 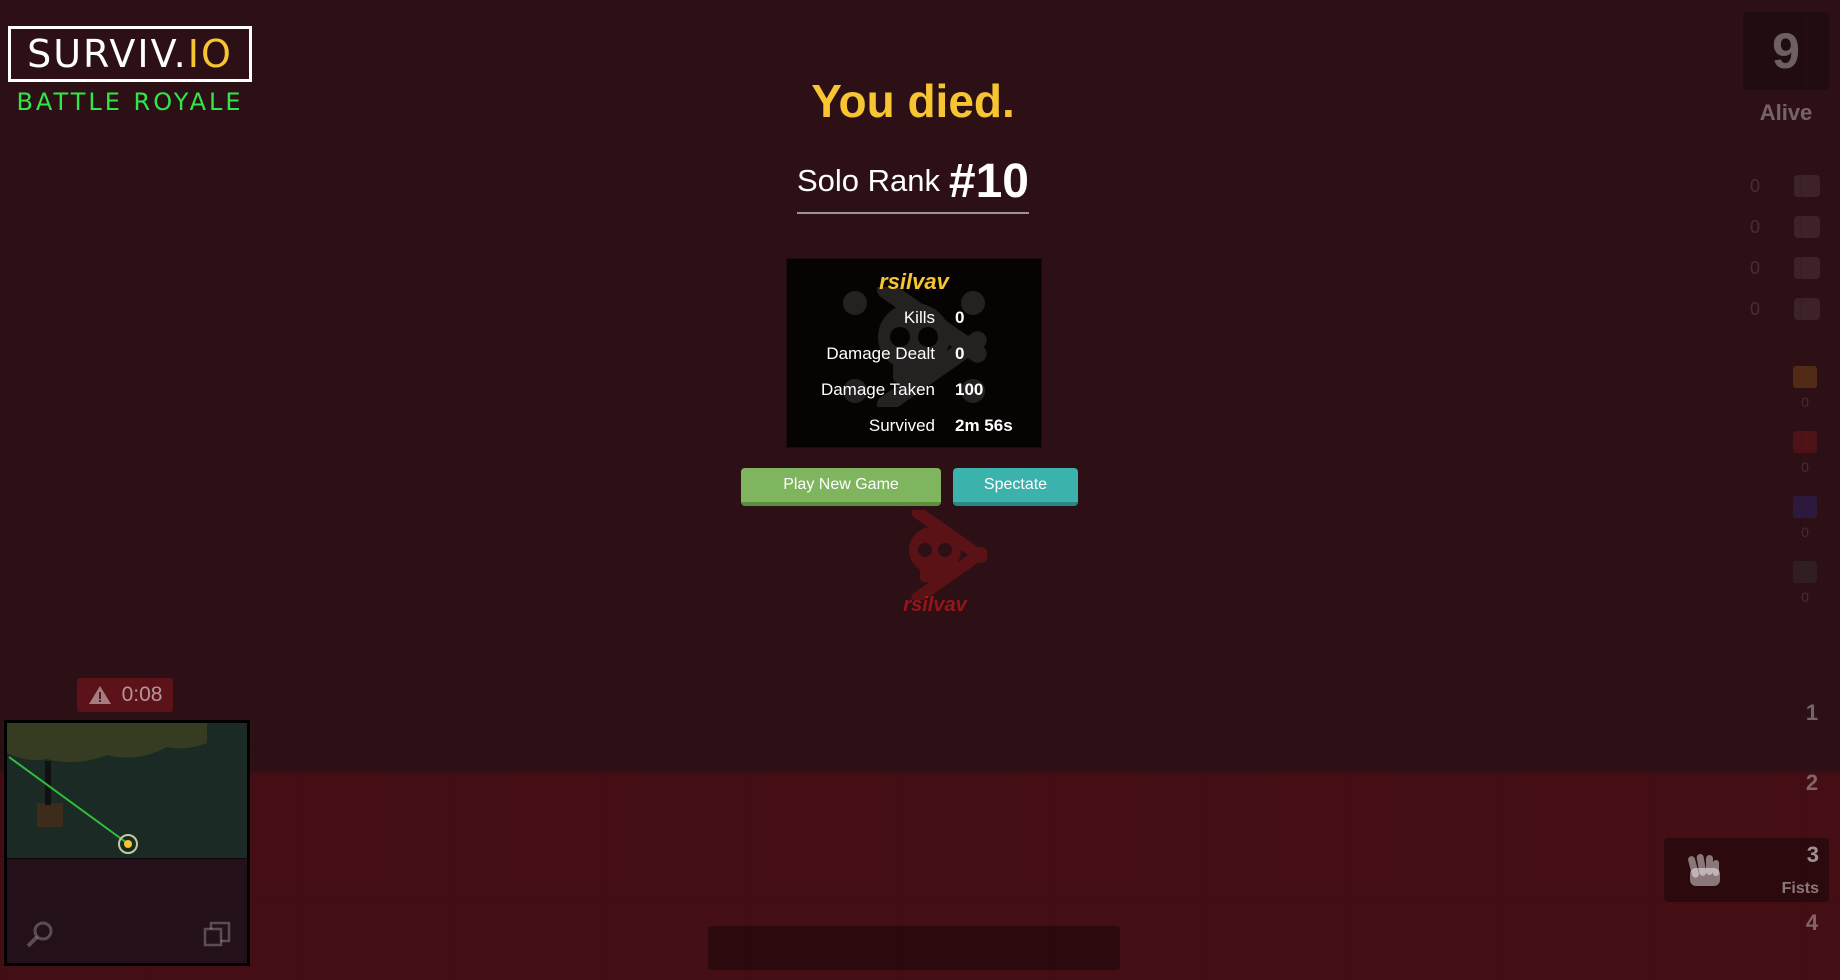 I want to click on minimap-toggle-icon, so click(x=217, y=934).